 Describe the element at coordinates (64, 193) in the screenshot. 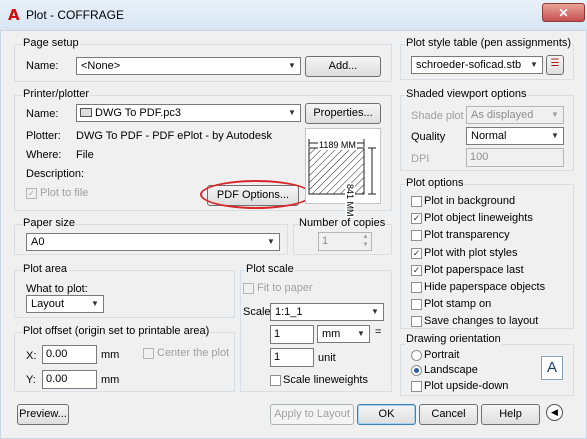

I see `plot-to-file-label: Plot to file` at that location.